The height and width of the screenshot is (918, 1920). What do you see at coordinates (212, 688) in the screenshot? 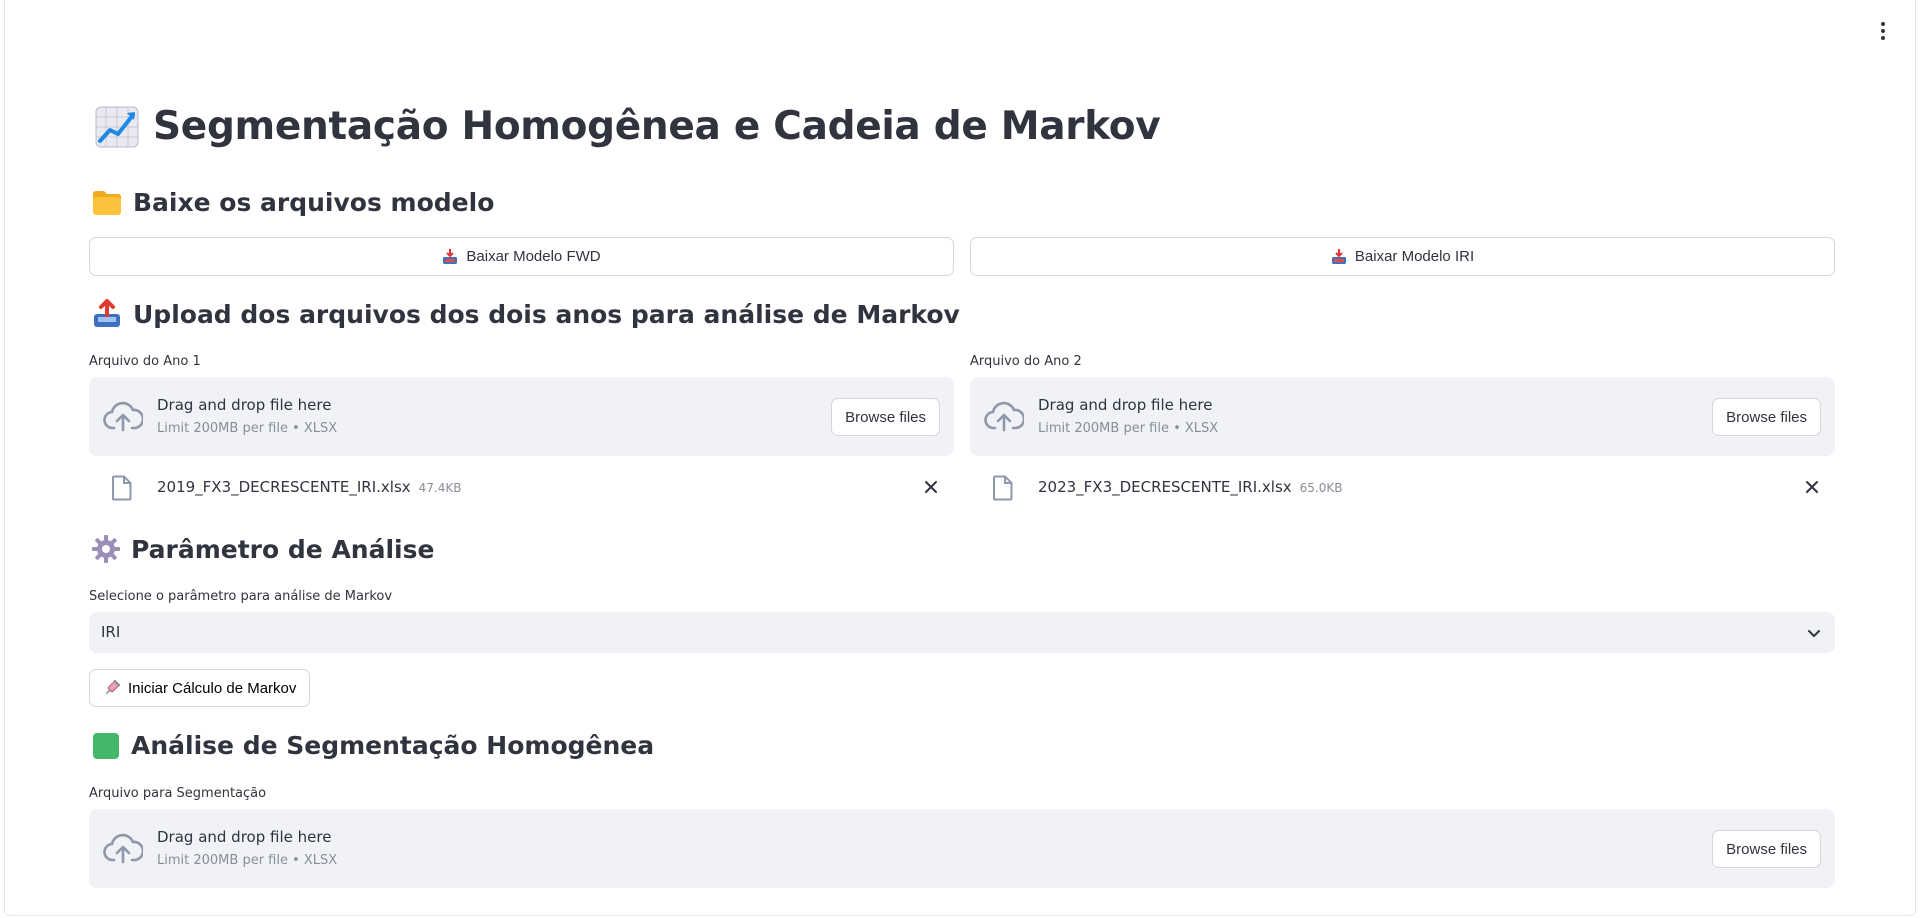
I see `start-markov-label: Iniciar Cálculo de Markov` at bounding box center [212, 688].